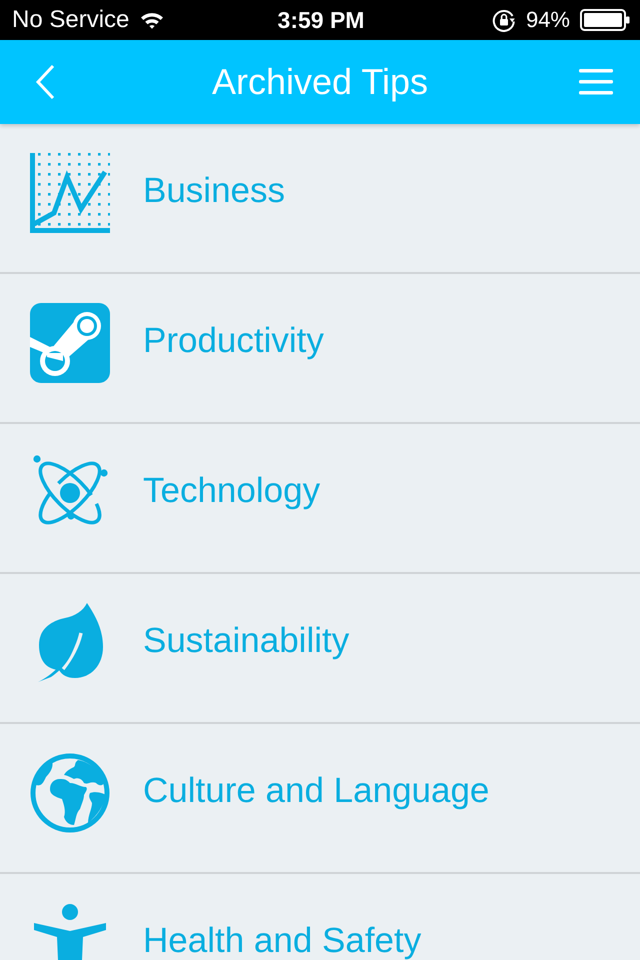  I want to click on wifi-icon, so click(152, 20).